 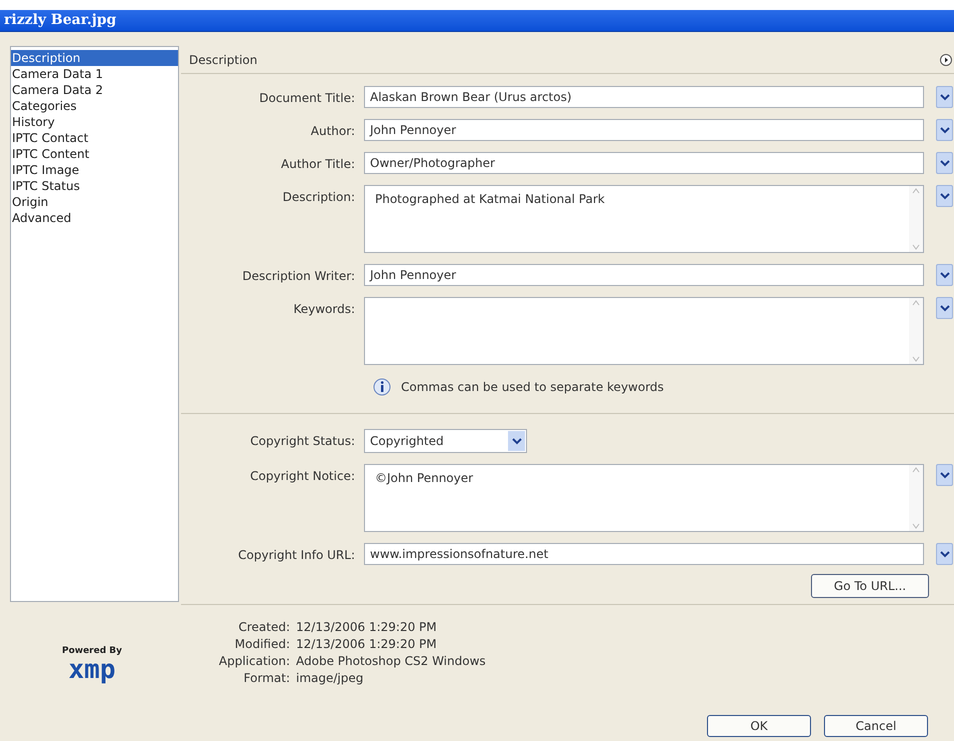 I want to click on info-value: image/jpeg, so click(x=330, y=678).